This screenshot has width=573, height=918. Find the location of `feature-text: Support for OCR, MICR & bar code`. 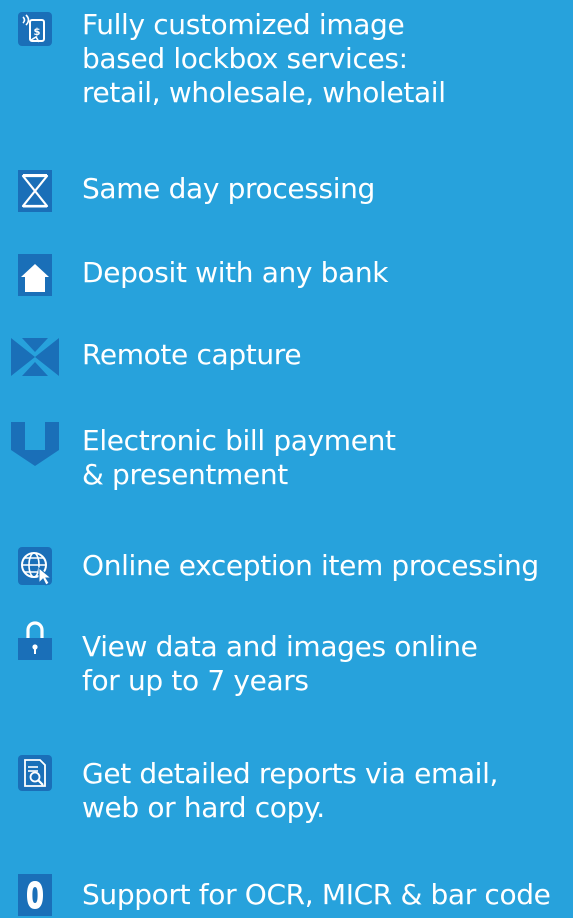

feature-text: Support for OCR, MICR & bar code is located at coordinates (326, 895).